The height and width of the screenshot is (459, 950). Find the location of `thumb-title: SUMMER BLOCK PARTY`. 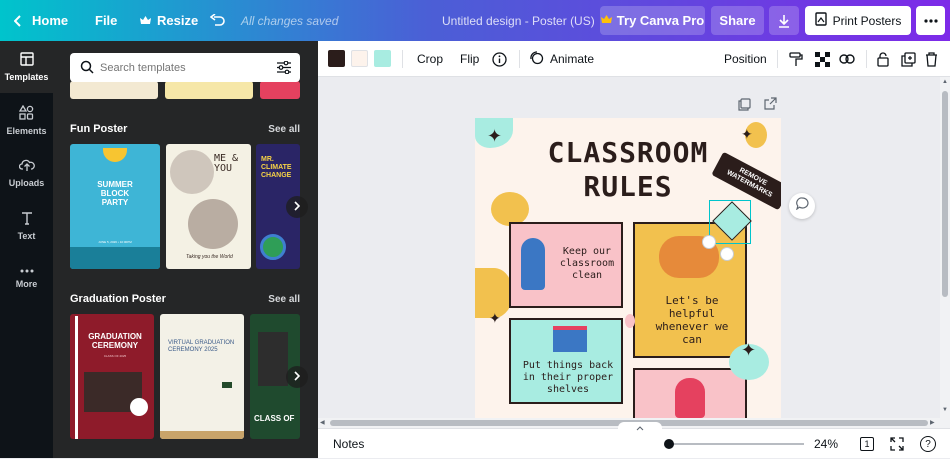

thumb-title: SUMMER BLOCK PARTY is located at coordinates (115, 193).